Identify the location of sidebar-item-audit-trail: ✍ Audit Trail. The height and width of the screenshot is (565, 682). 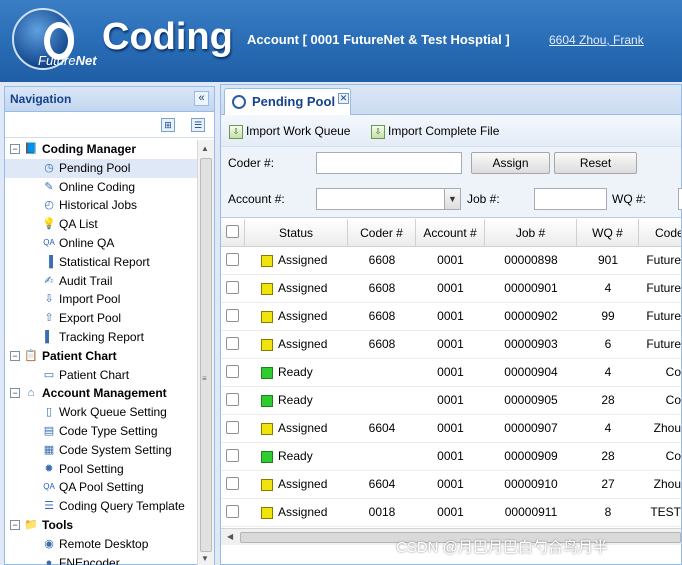
(101, 281).